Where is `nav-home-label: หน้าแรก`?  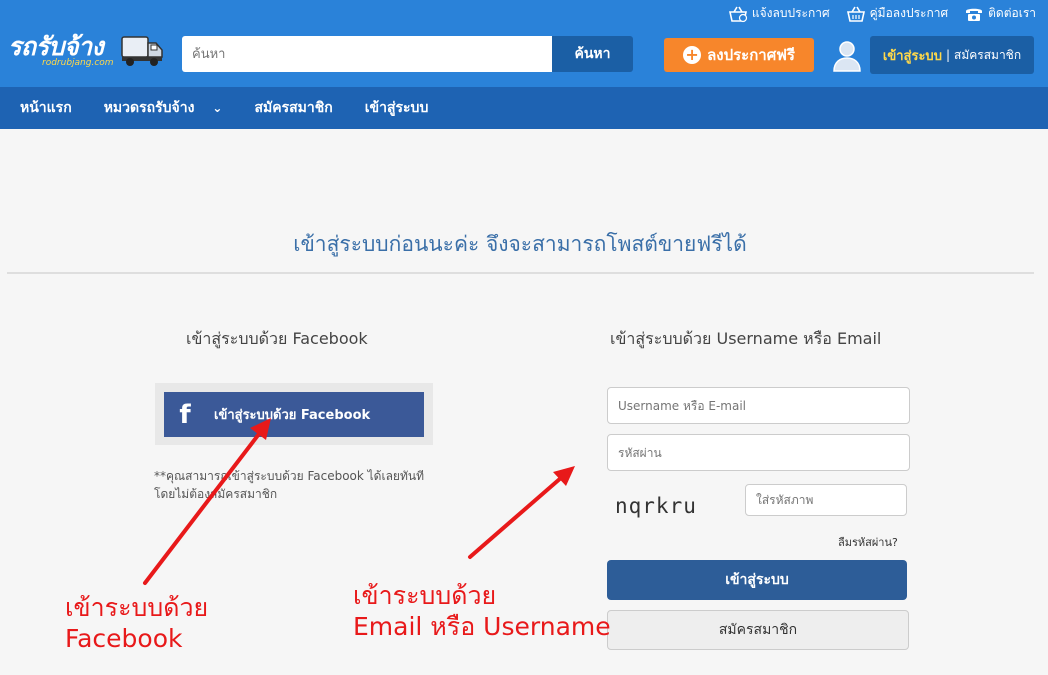
nav-home-label: หน้าแรก is located at coordinates (46, 108).